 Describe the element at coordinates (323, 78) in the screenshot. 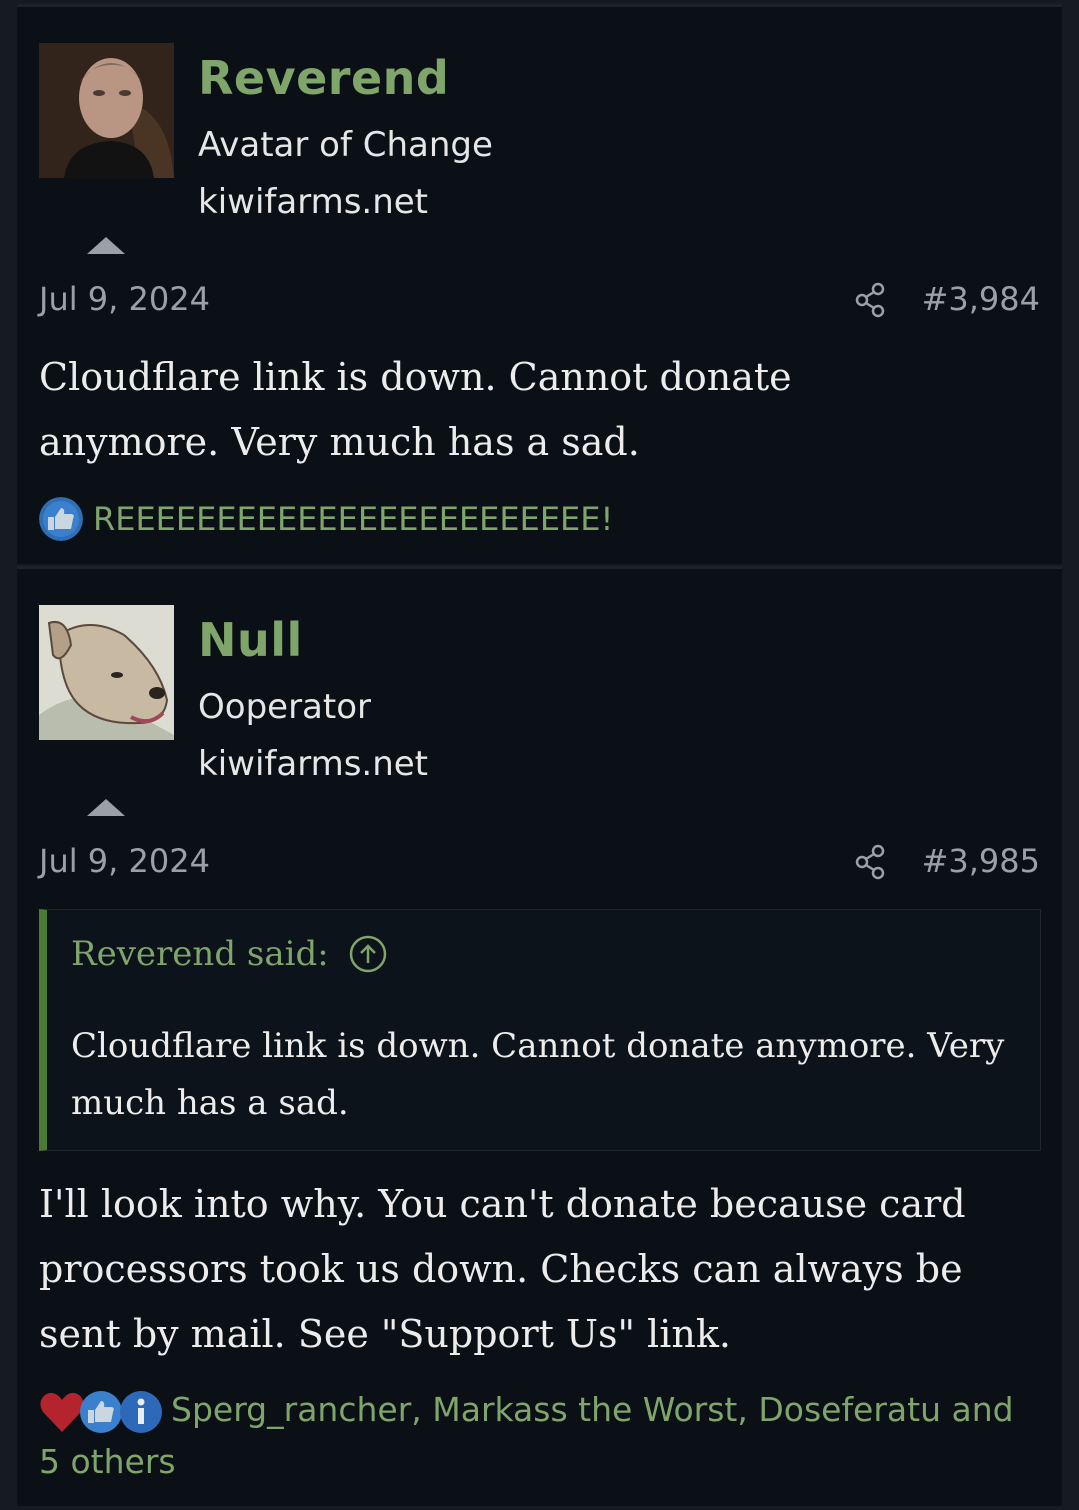

I see `username: Reverend` at that location.